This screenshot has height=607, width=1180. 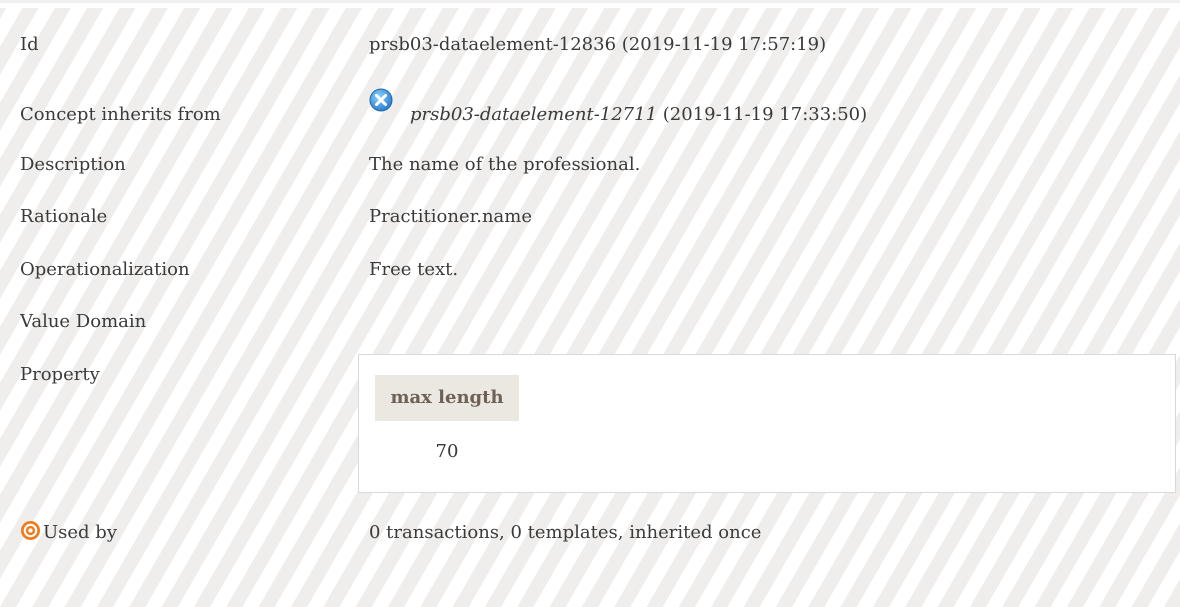 I want to click on property-label: Property, so click(x=60, y=374).